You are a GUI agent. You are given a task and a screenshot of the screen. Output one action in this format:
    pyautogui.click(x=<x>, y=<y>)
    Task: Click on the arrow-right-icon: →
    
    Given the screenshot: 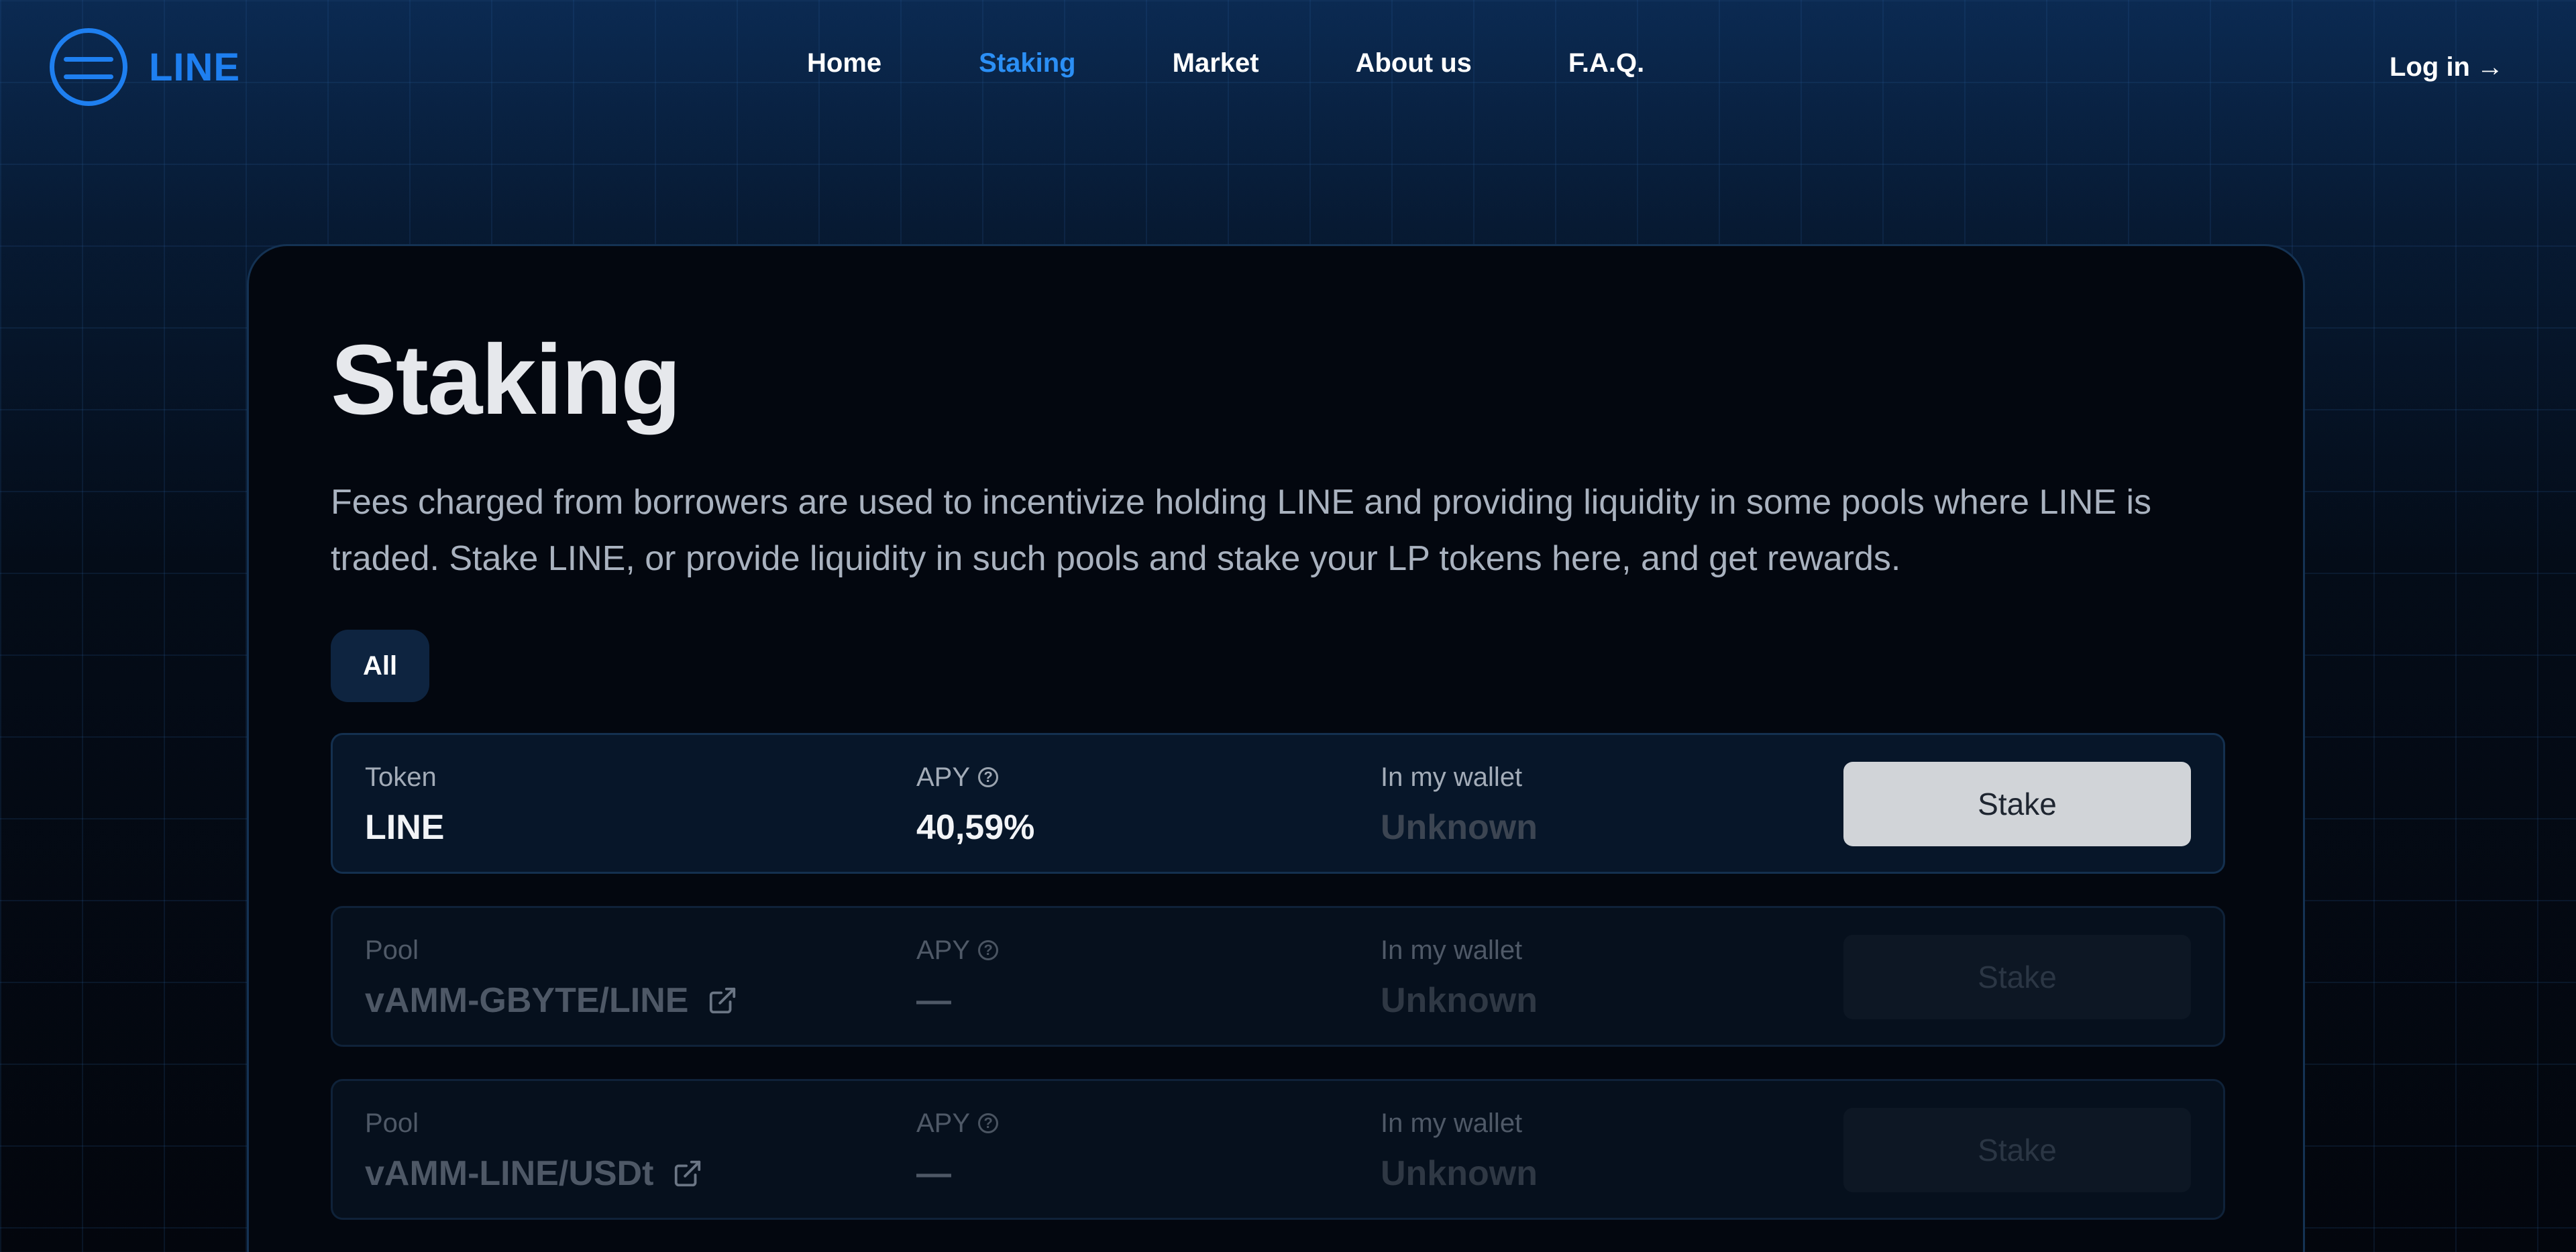 What is the action you would take?
    pyautogui.click(x=2490, y=67)
    